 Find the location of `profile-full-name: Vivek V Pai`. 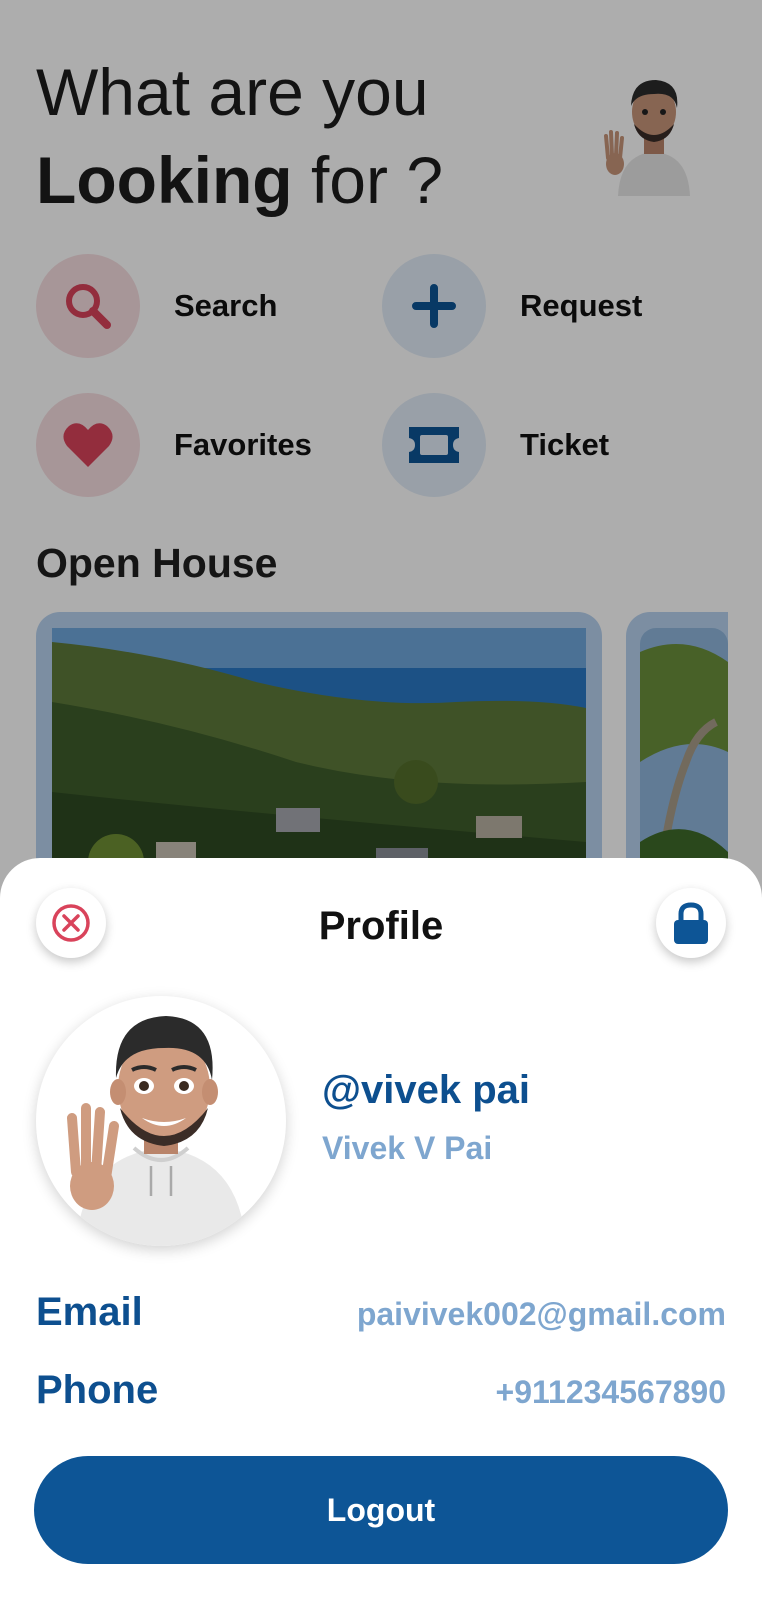

profile-full-name: Vivek V Pai is located at coordinates (407, 1148).